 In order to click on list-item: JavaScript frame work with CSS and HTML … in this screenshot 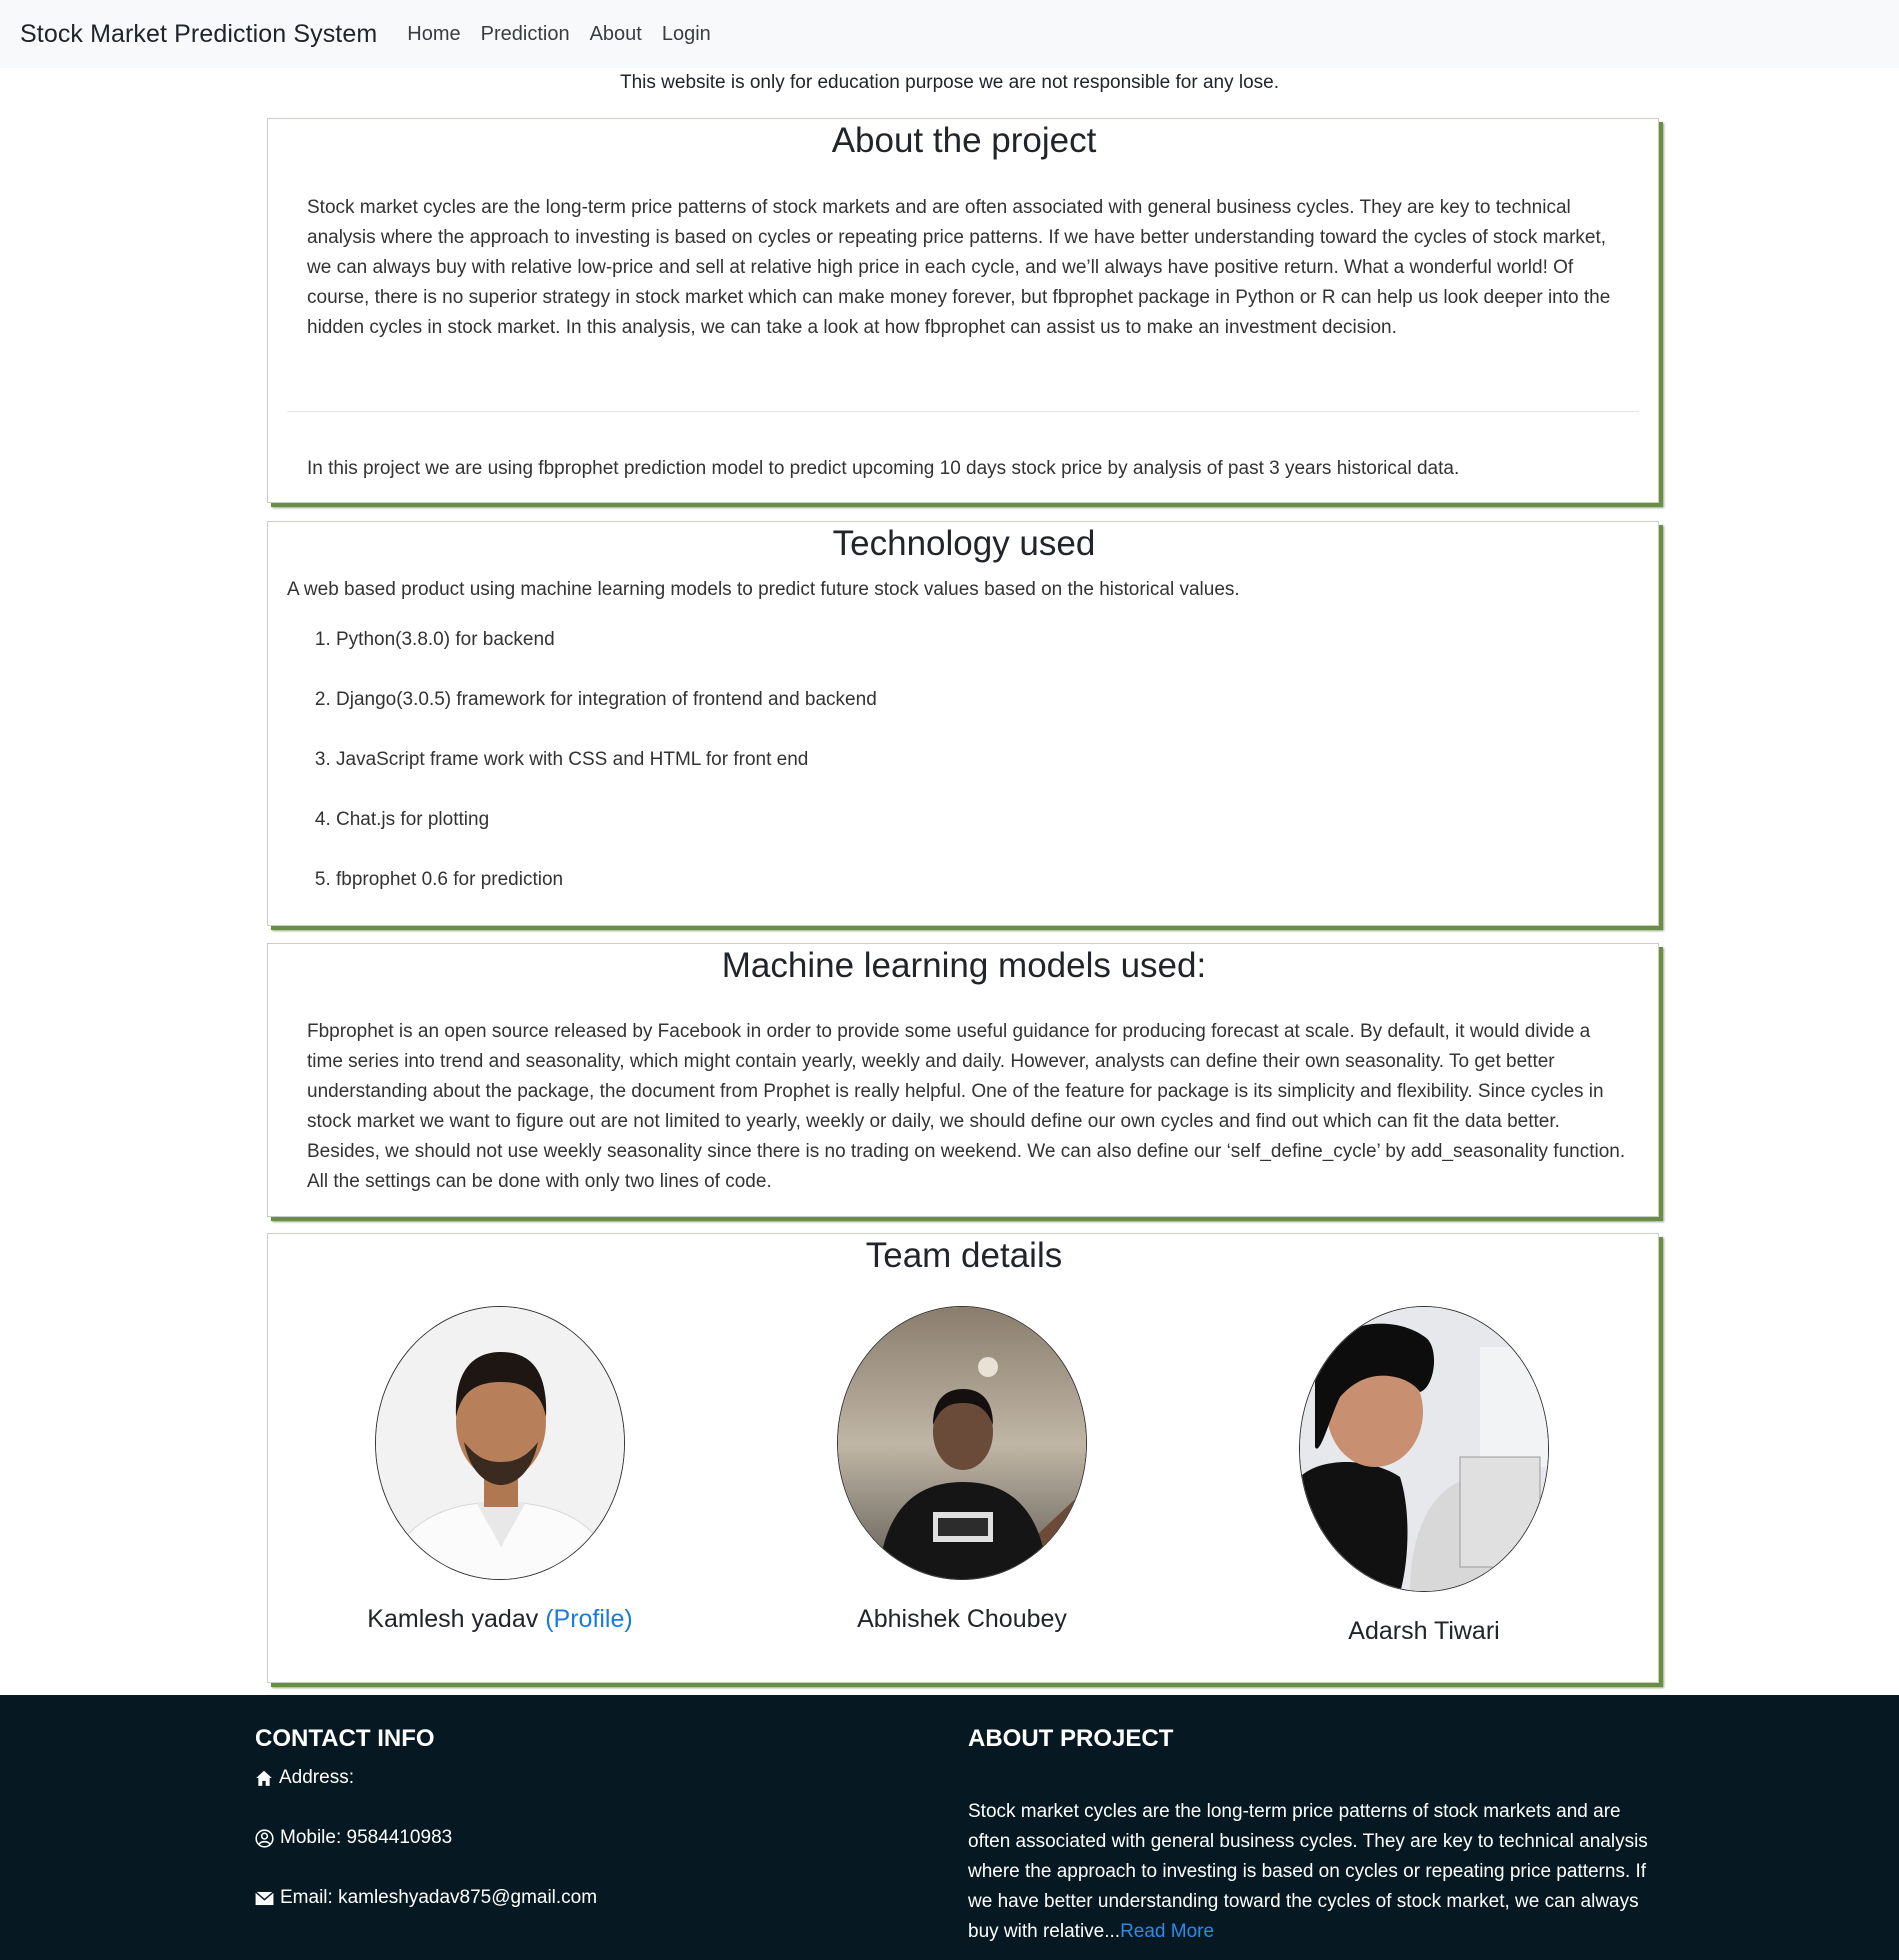, I will do `click(936, 760)`.